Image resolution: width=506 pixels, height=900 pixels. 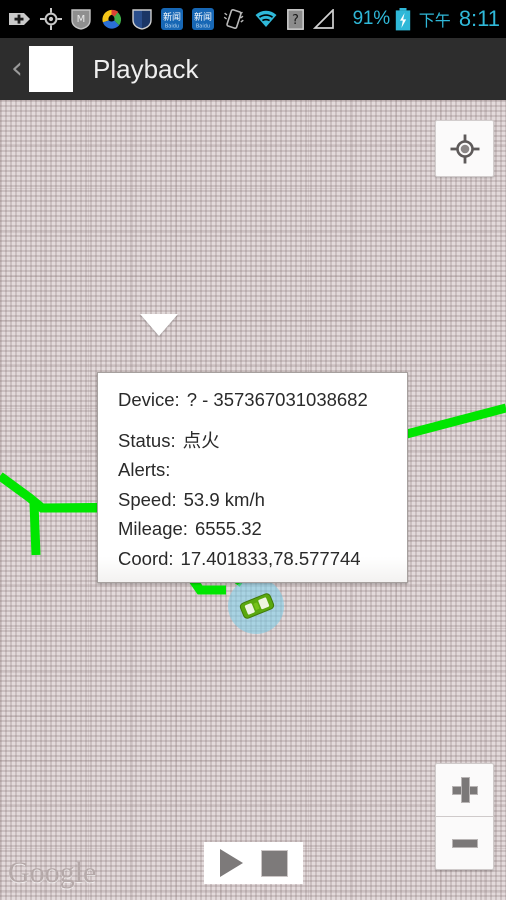 I want to click on baidu-news-icon-2: 新闻 Baidu, so click(x=203, y=19).